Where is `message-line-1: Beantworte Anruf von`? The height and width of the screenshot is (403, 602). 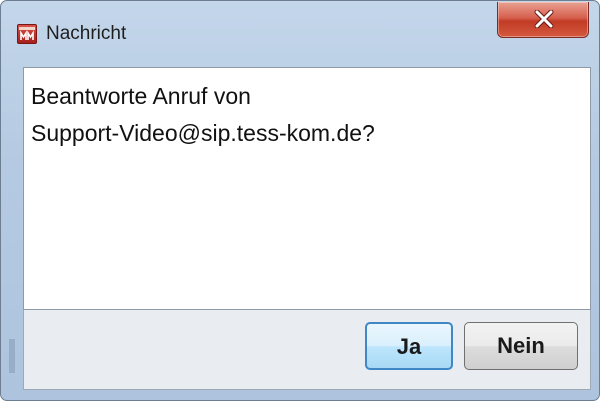 message-line-1: Beantworte Anruf von is located at coordinates (141, 96).